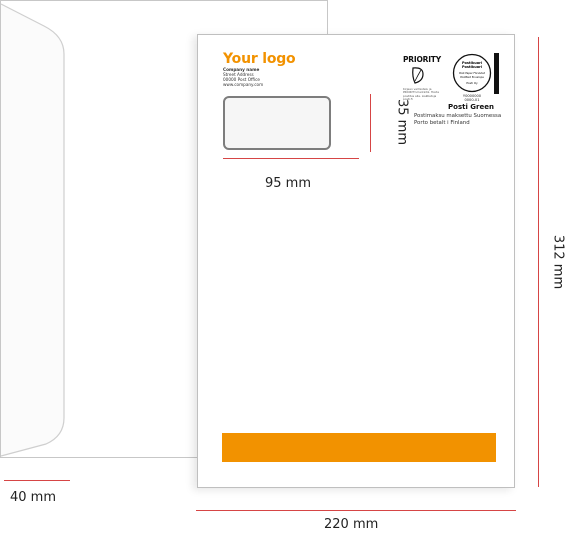 The width and height of the screenshot is (567, 542). Describe the element at coordinates (33, 497) in the screenshot. I see `flap-depth-label: 40 mm` at that location.